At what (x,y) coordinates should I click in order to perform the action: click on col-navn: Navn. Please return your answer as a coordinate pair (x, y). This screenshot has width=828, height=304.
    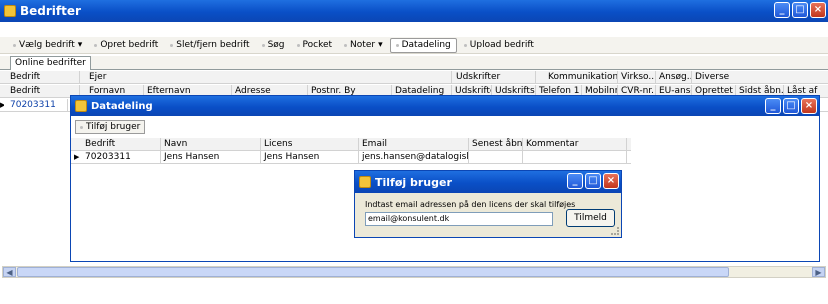
    Looking at the image, I should click on (211, 144).